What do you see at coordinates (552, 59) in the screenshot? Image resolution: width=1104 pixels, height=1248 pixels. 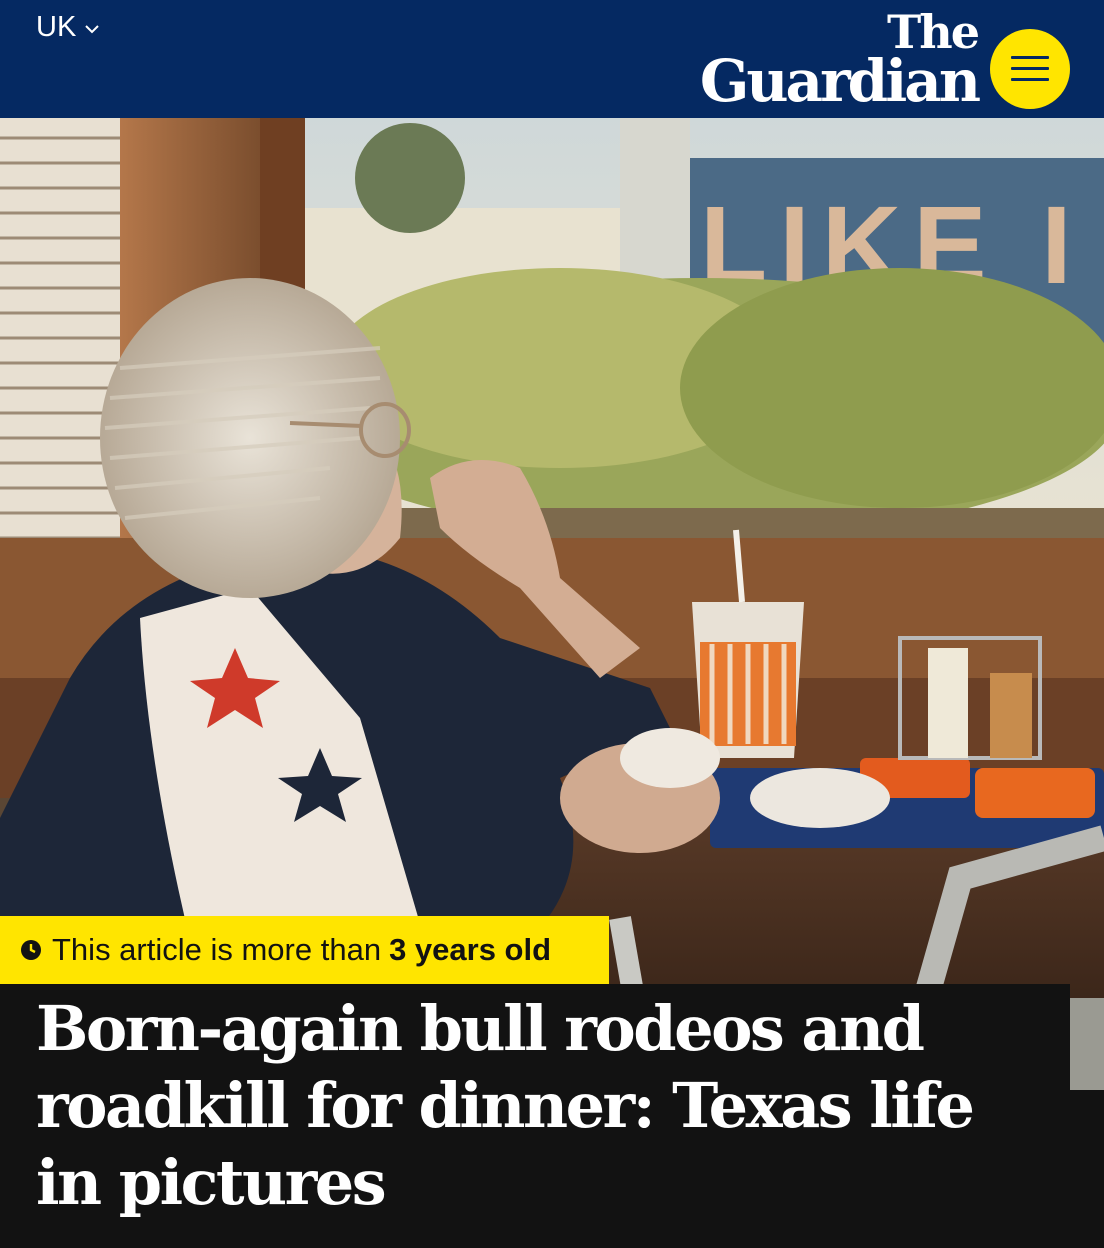 I see `site-header: UK The Guardian` at bounding box center [552, 59].